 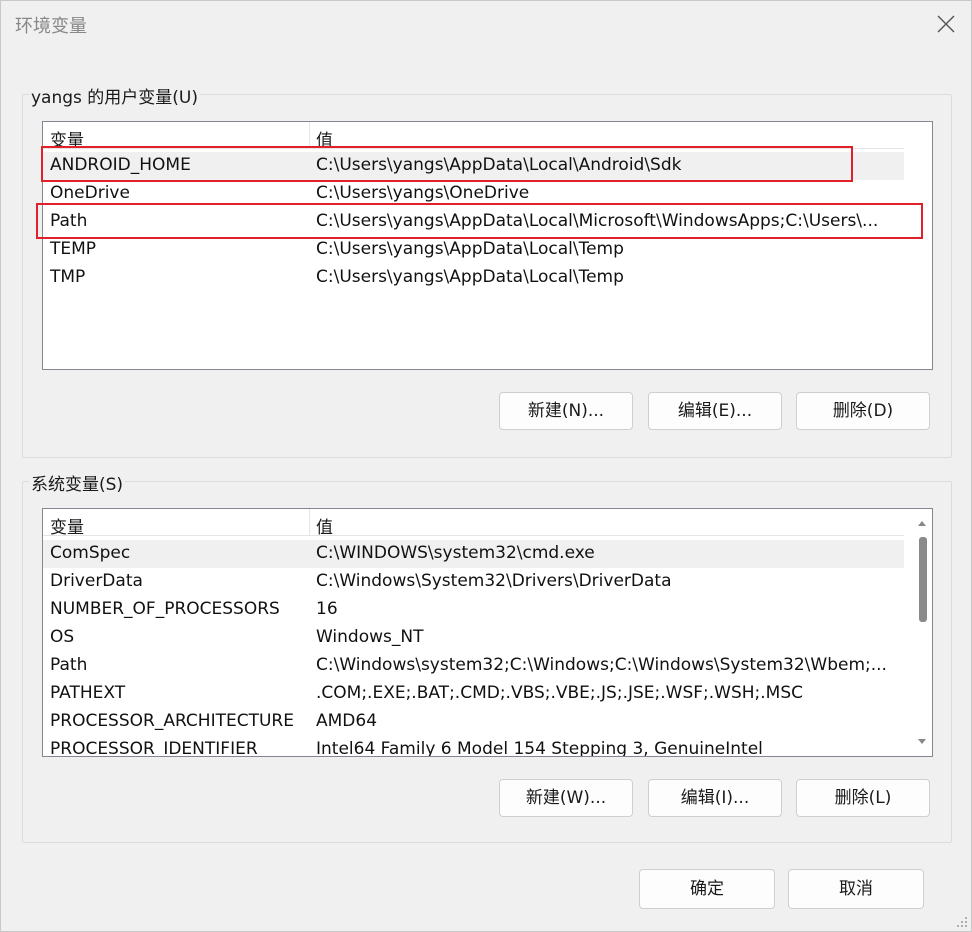 I want to click on window-title: 环境变量, so click(x=51, y=26).